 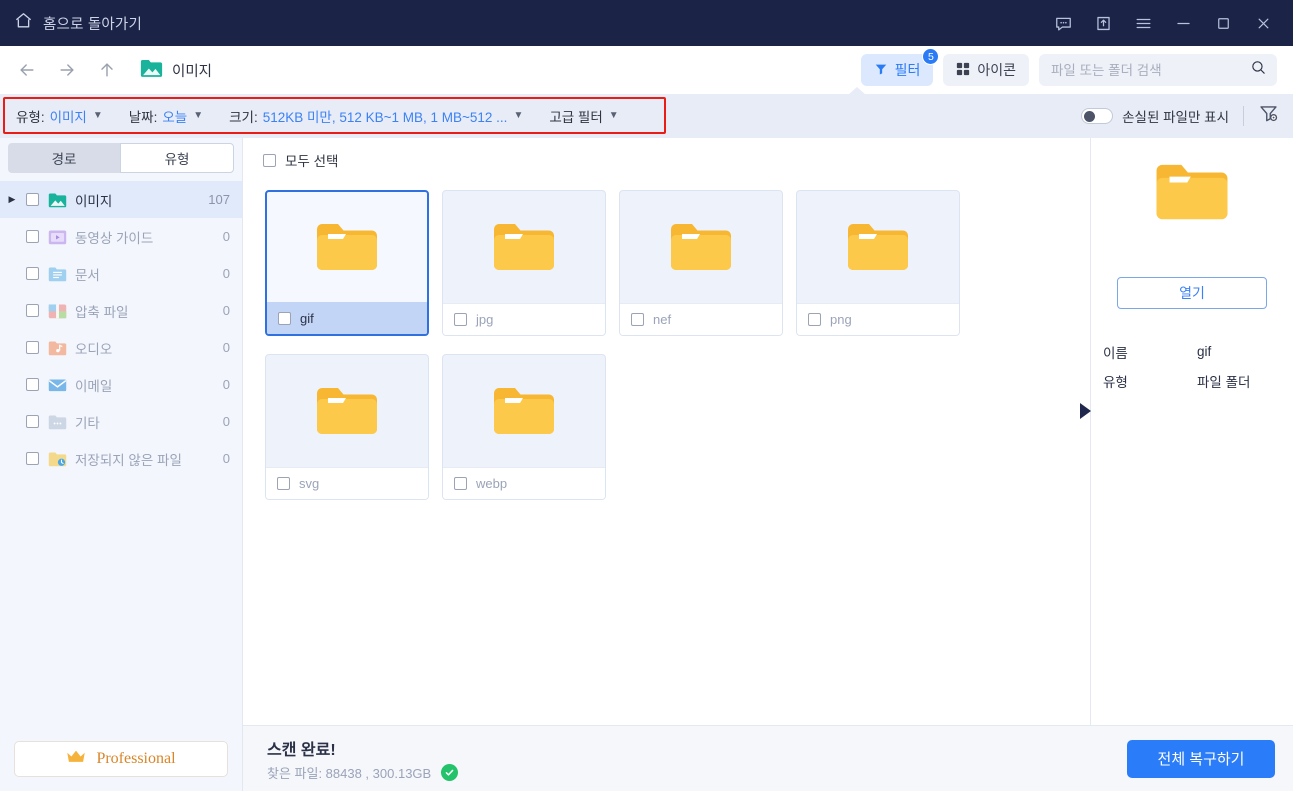 I want to click on sidebar-item-label: 기타, so click(x=87, y=423).